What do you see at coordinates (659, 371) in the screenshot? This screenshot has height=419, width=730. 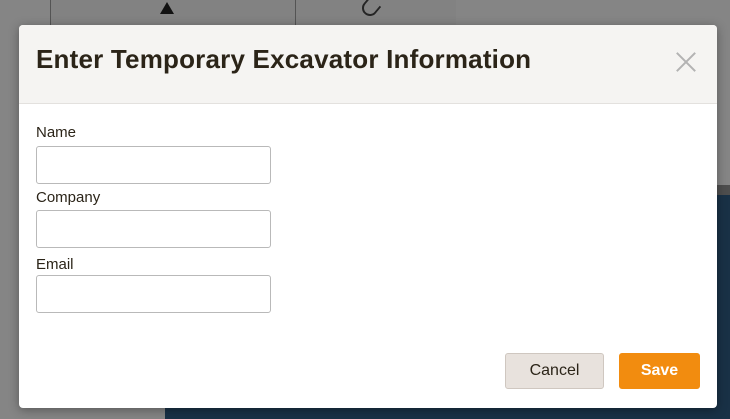 I see `save-button: Save` at bounding box center [659, 371].